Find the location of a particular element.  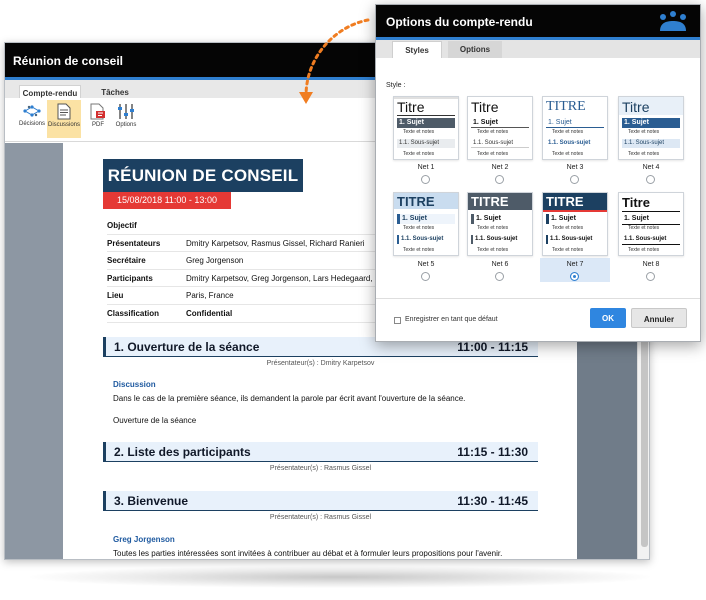

cancel-button: Annuler is located at coordinates (659, 318).